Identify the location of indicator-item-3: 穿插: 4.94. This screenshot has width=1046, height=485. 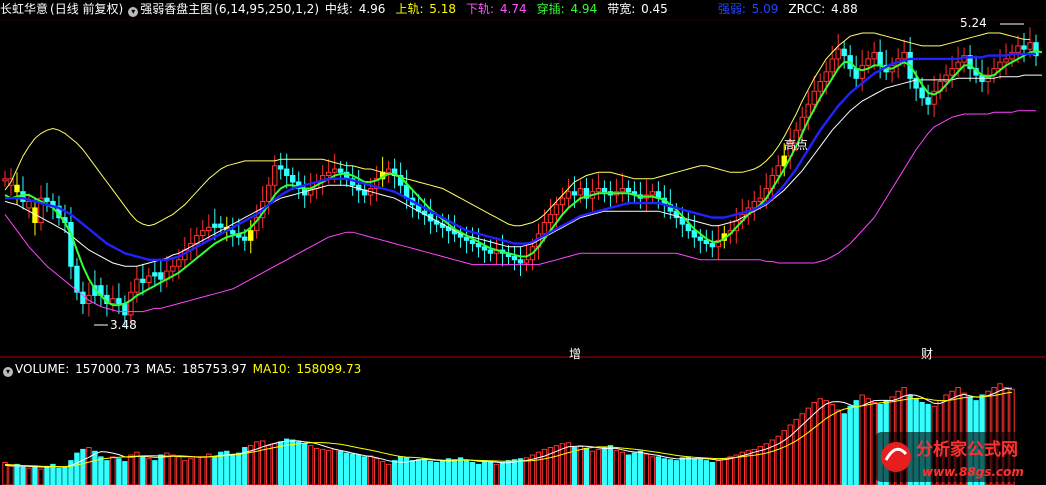
(568, 9).